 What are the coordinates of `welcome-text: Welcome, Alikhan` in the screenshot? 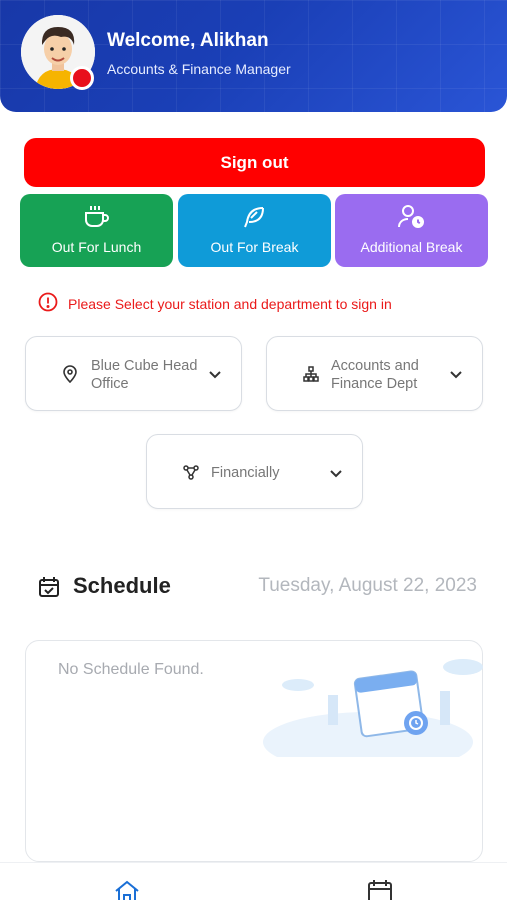 It's located at (188, 40).